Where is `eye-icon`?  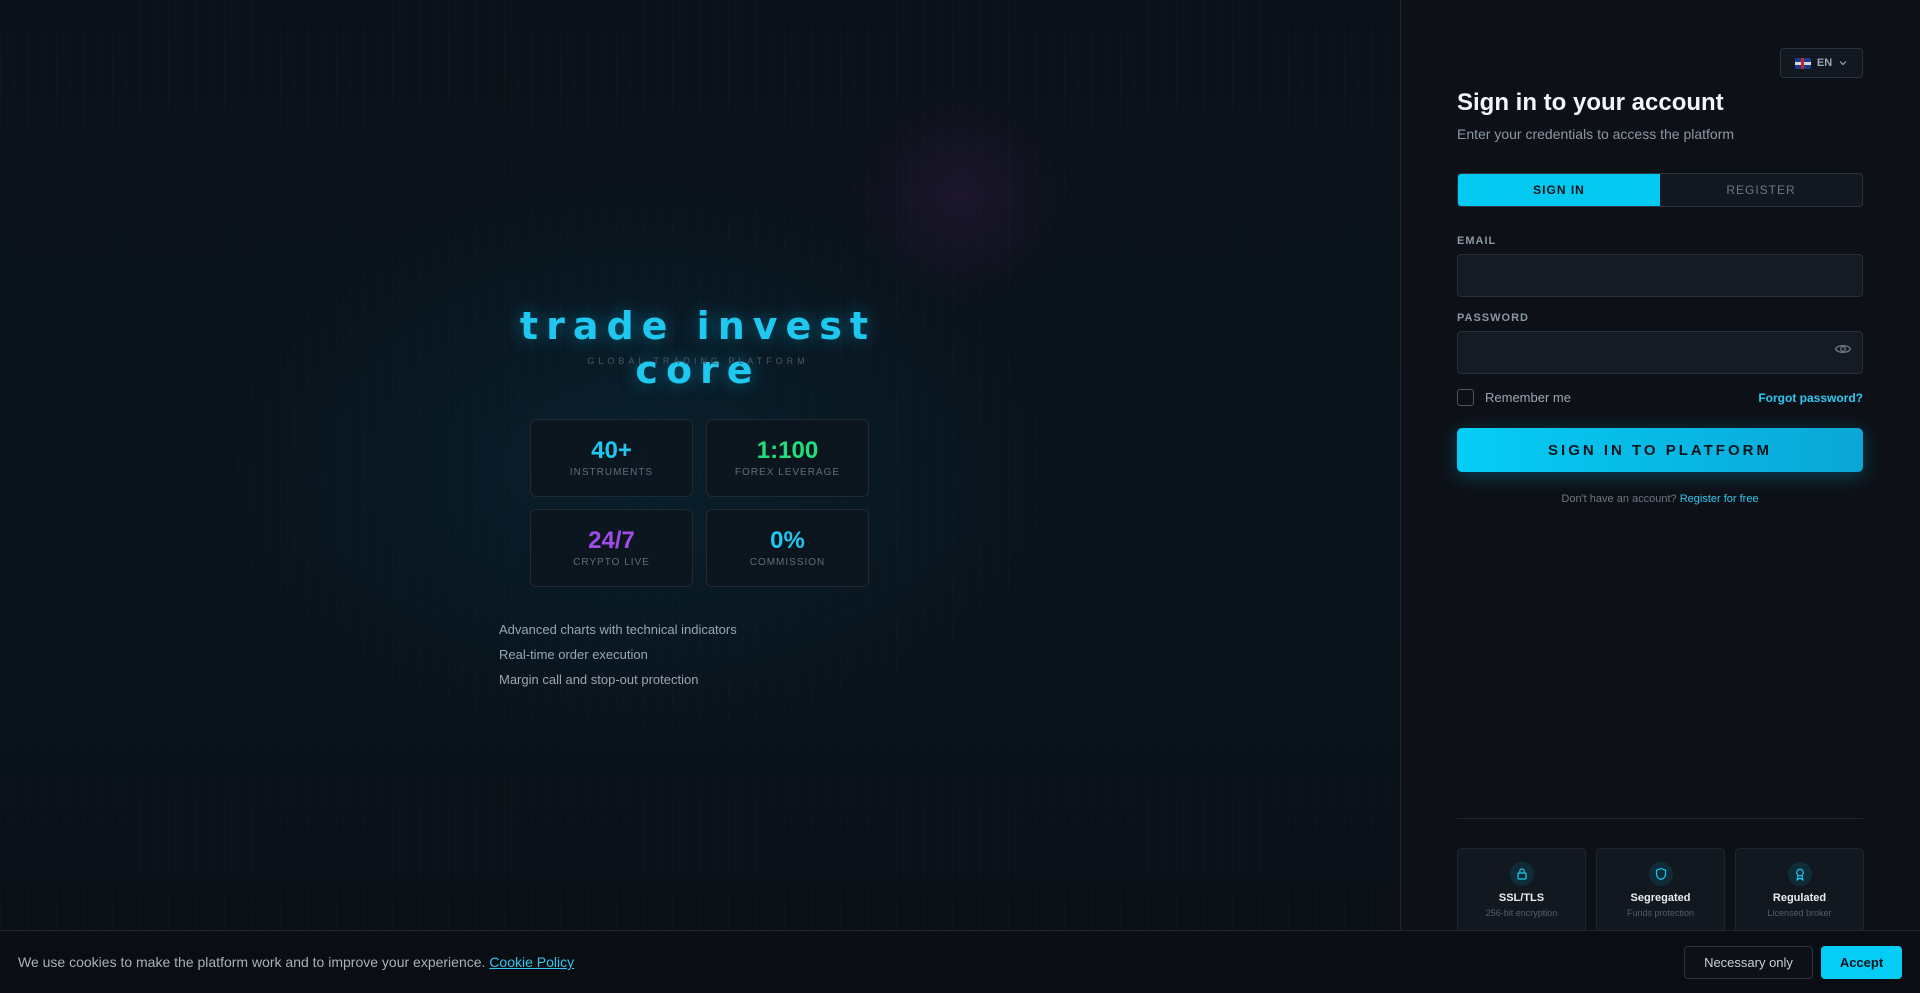
eye-icon is located at coordinates (1843, 349).